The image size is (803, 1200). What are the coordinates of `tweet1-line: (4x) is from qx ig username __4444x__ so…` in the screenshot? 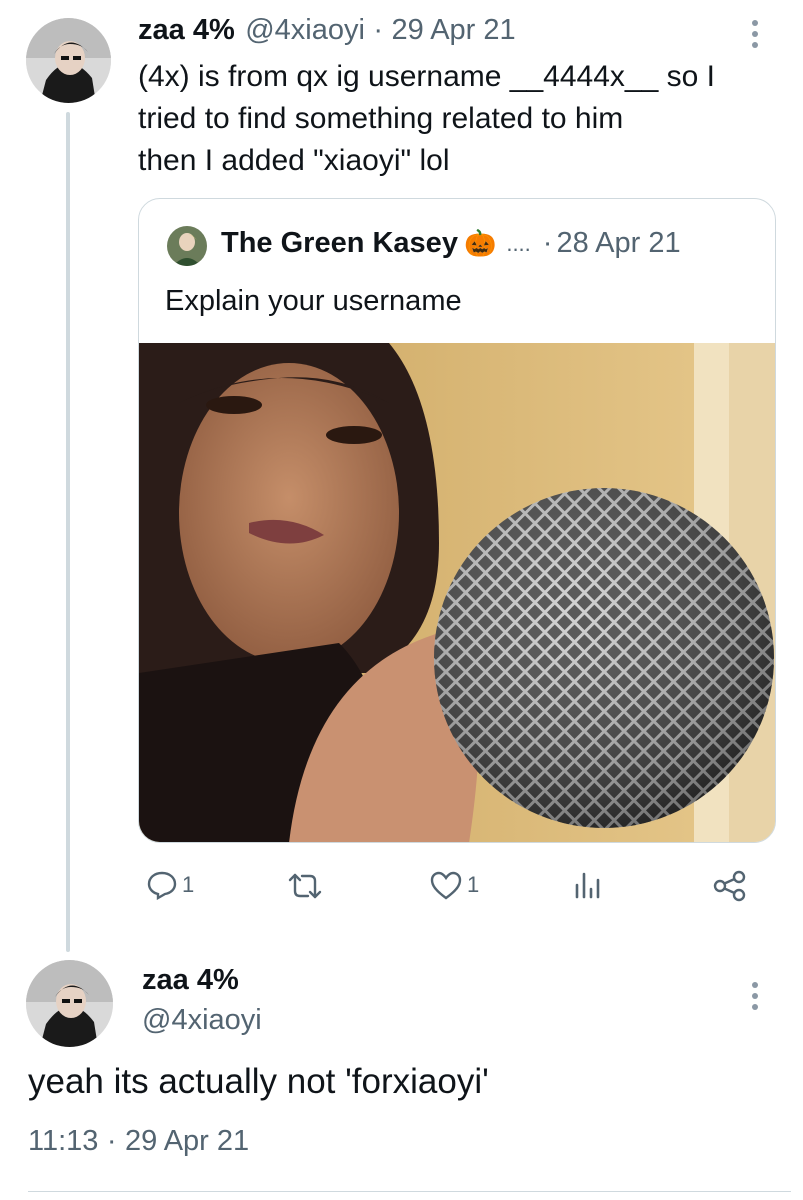 It's located at (426, 76).